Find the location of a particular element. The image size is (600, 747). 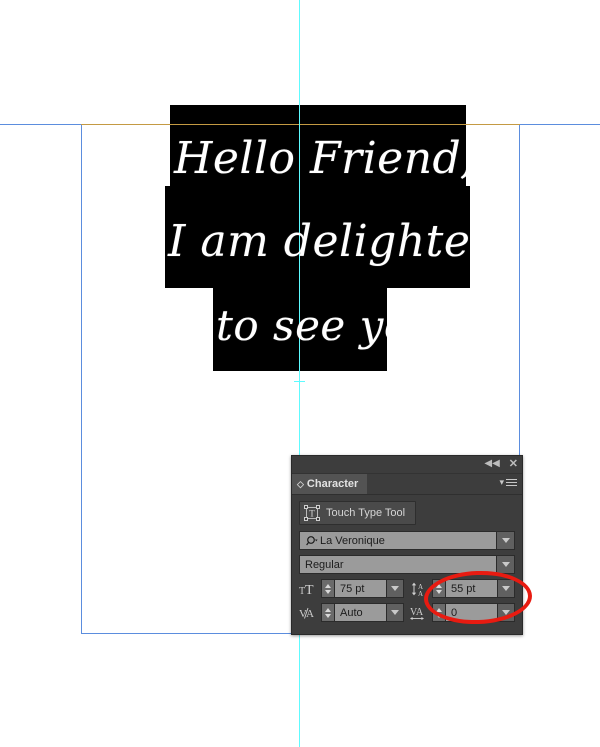

tracking-icon: VA is located at coordinates (421, 613).